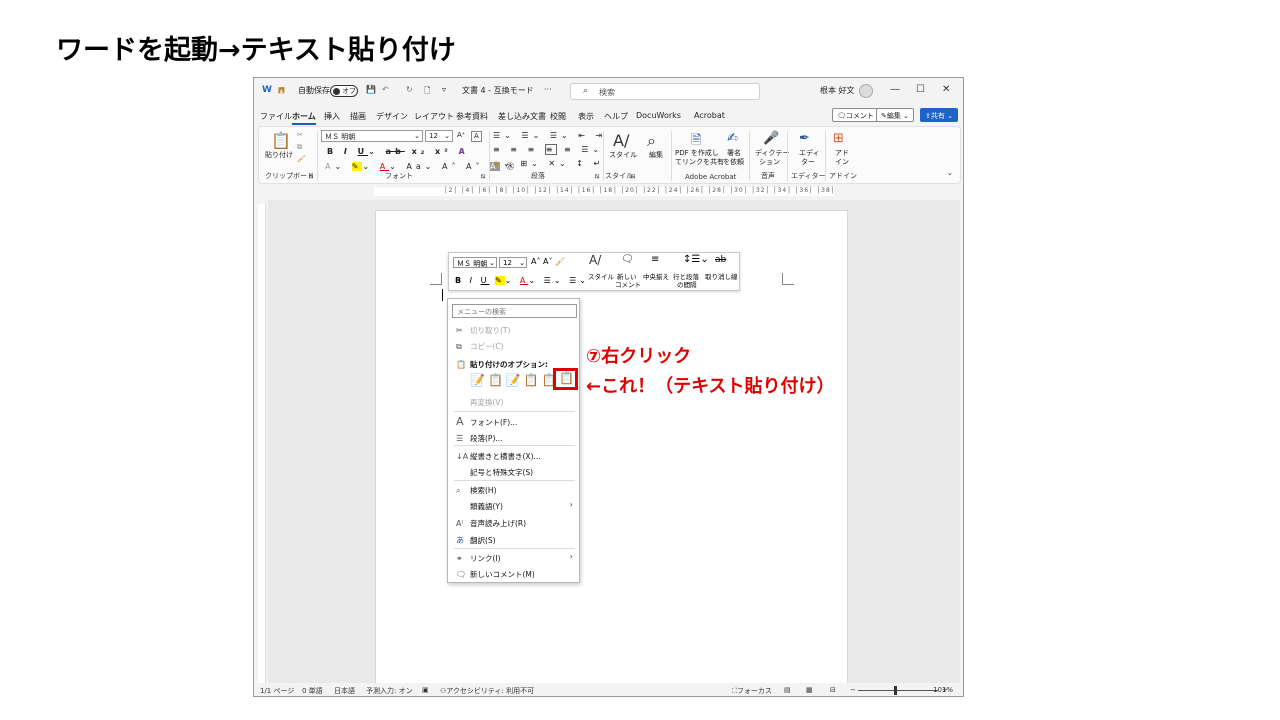 The height and width of the screenshot is (720, 1280). I want to click on dictate-label-1: ディクテー, so click(772, 153).